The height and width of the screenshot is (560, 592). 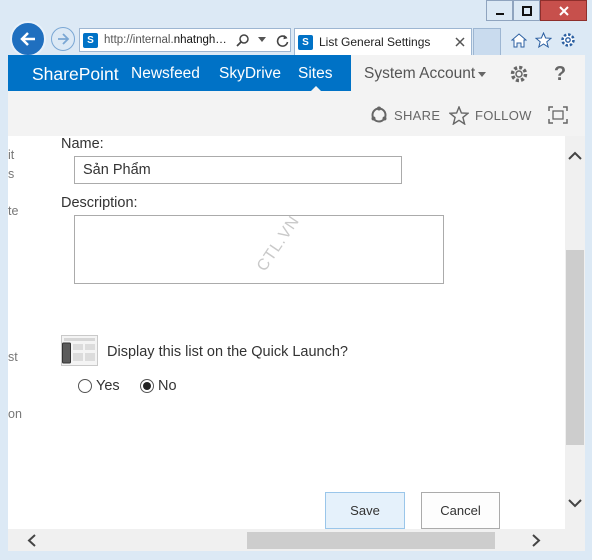 I want to click on scroll-up-icon, so click(x=575, y=155).